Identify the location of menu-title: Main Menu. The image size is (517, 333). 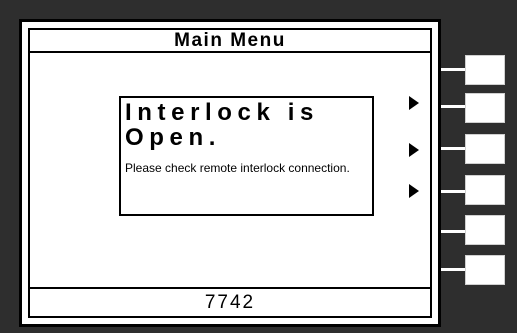
(230, 40).